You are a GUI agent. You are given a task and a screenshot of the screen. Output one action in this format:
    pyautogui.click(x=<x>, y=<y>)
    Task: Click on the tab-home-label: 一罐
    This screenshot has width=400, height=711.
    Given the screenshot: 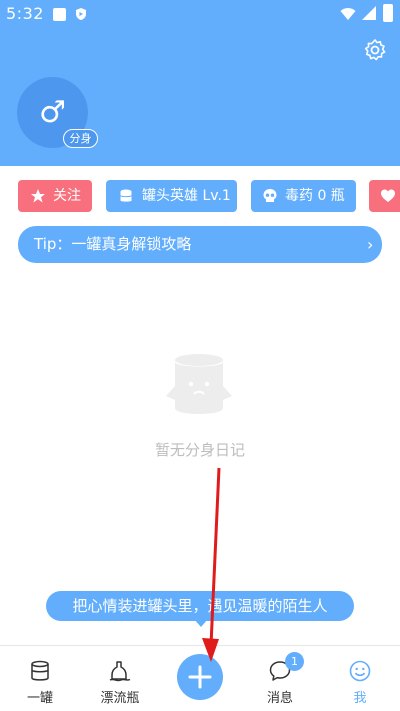 What is the action you would take?
    pyautogui.click(x=39, y=698)
    